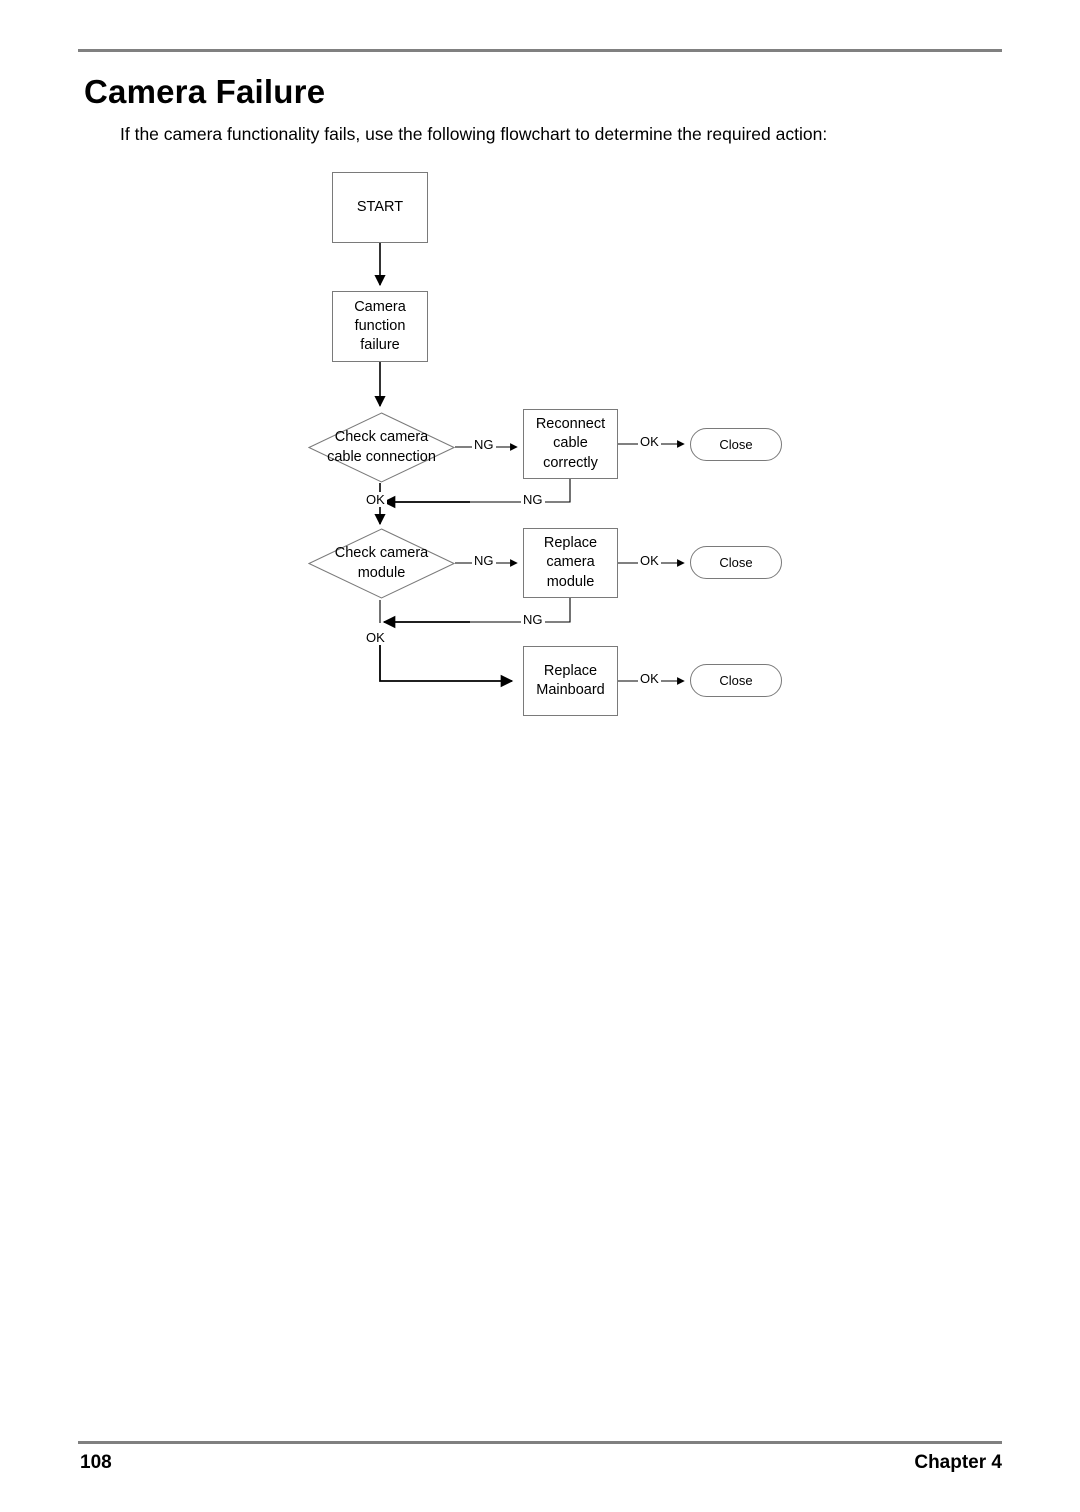  I want to click on node-replace-module-line2: camera, so click(570, 562).